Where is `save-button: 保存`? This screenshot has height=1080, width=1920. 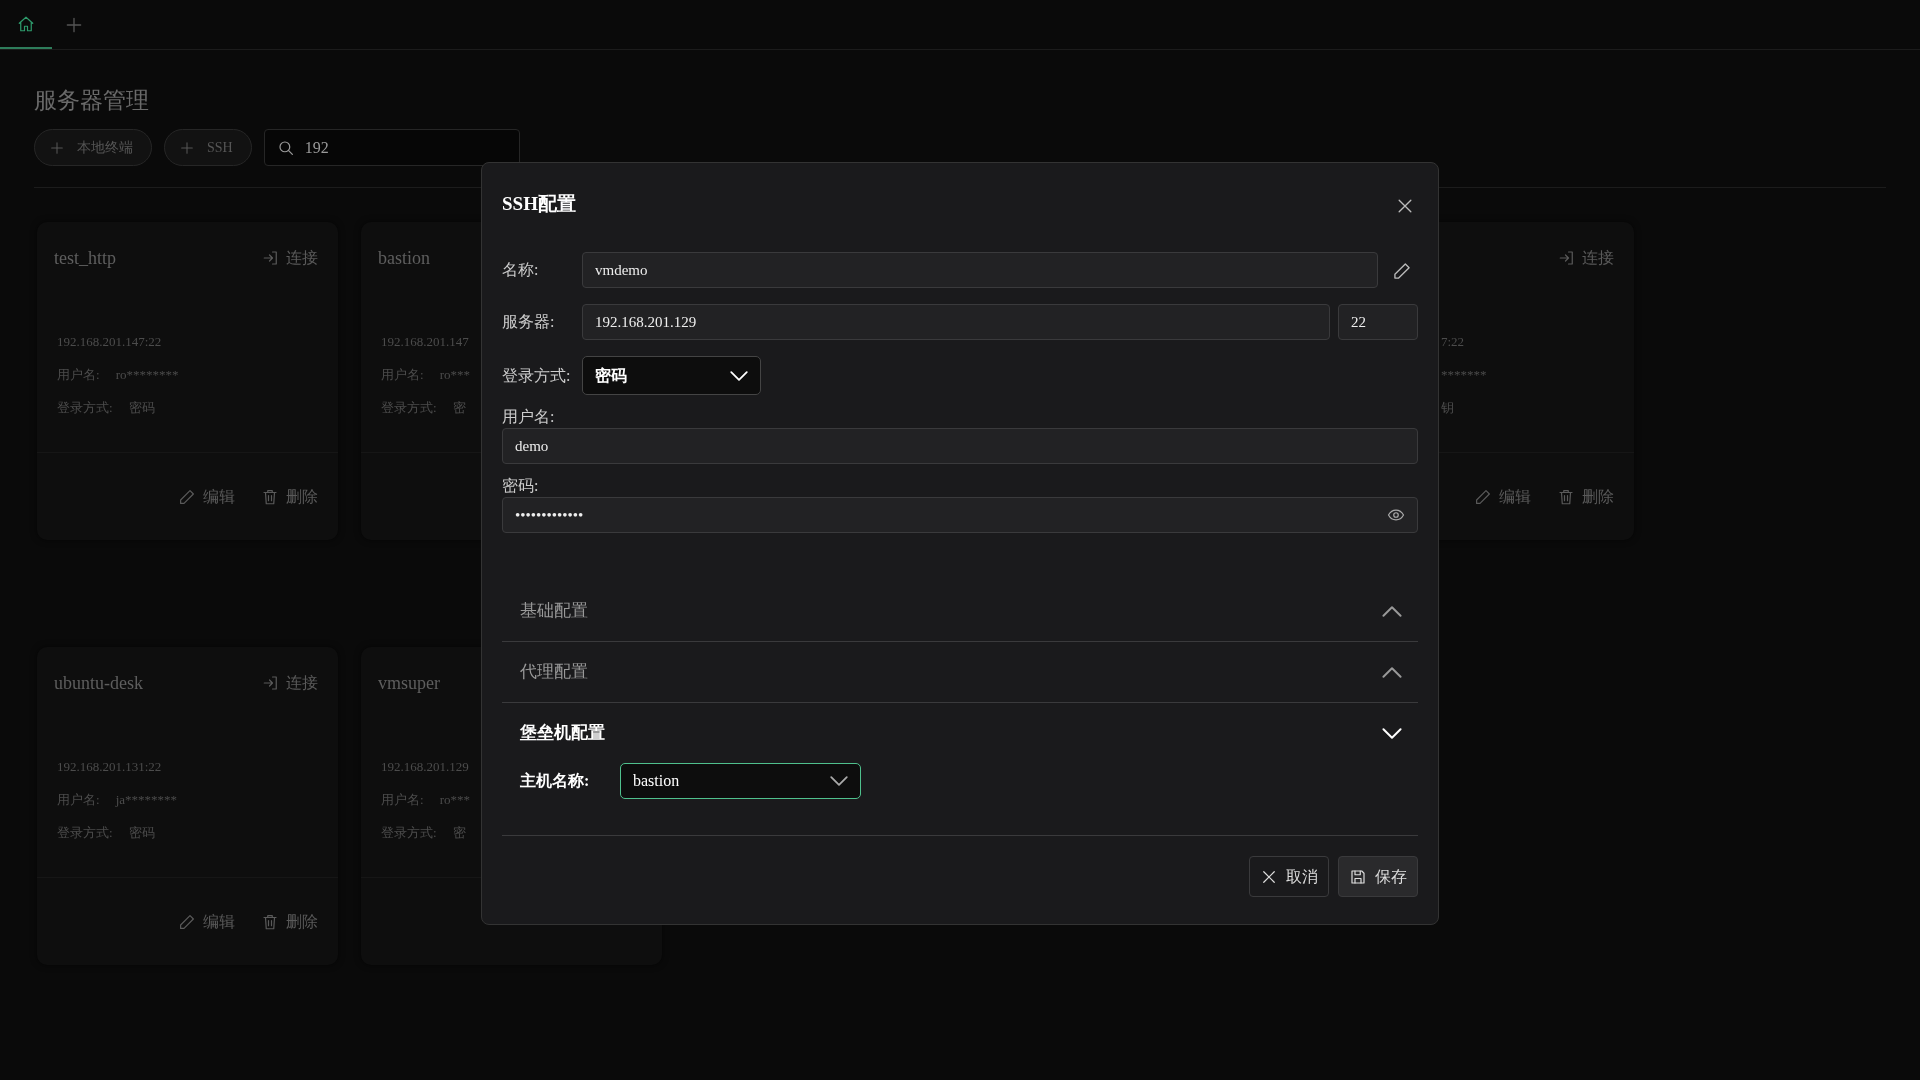
save-button: 保存 is located at coordinates (1378, 876).